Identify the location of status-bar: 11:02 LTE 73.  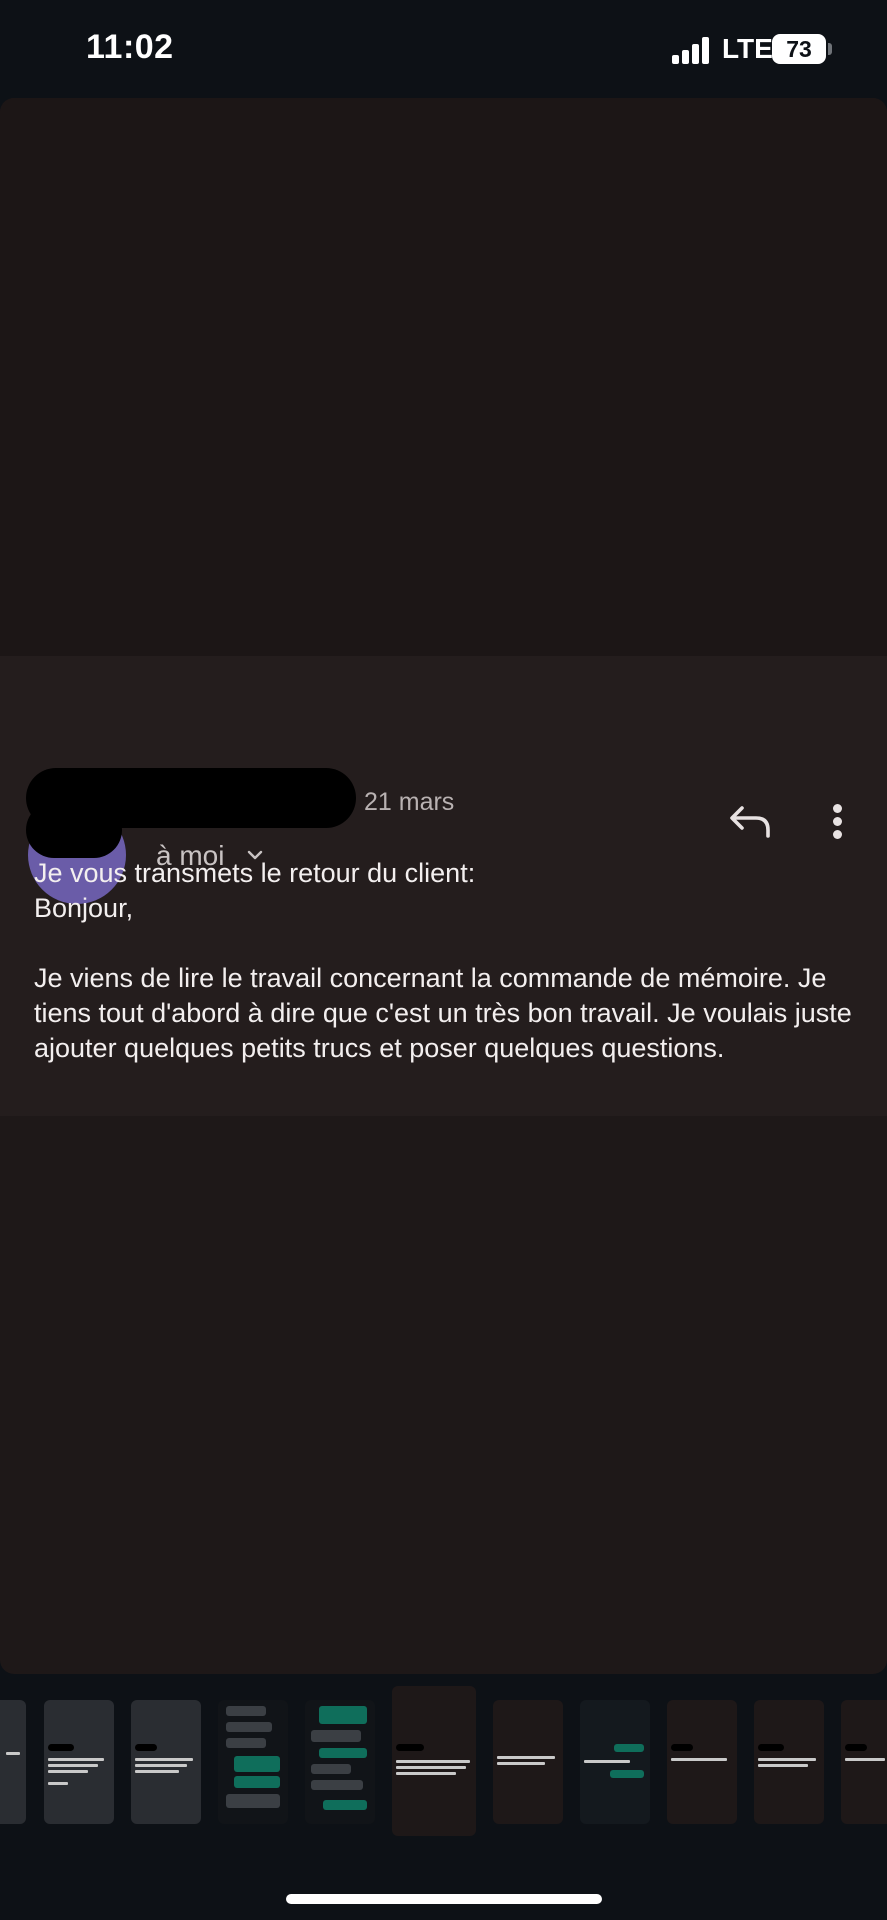
(443, 48).